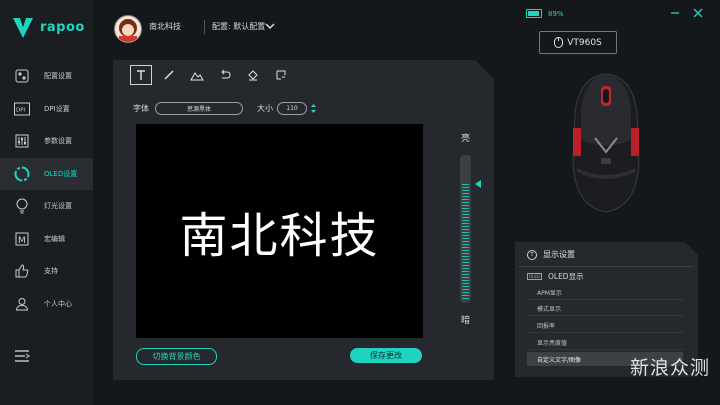 The image size is (720, 405). What do you see at coordinates (549, 292) in the screenshot?
I see `list-item: APM显示` at bounding box center [549, 292].